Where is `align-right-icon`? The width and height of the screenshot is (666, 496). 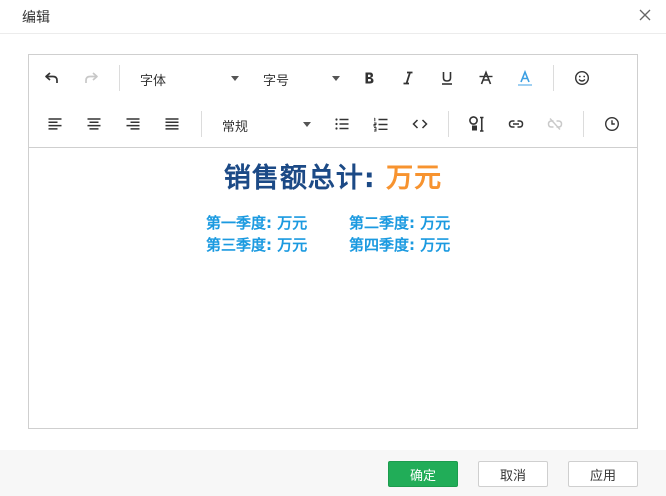
align-right-icon is located at coordinates (133, 124).